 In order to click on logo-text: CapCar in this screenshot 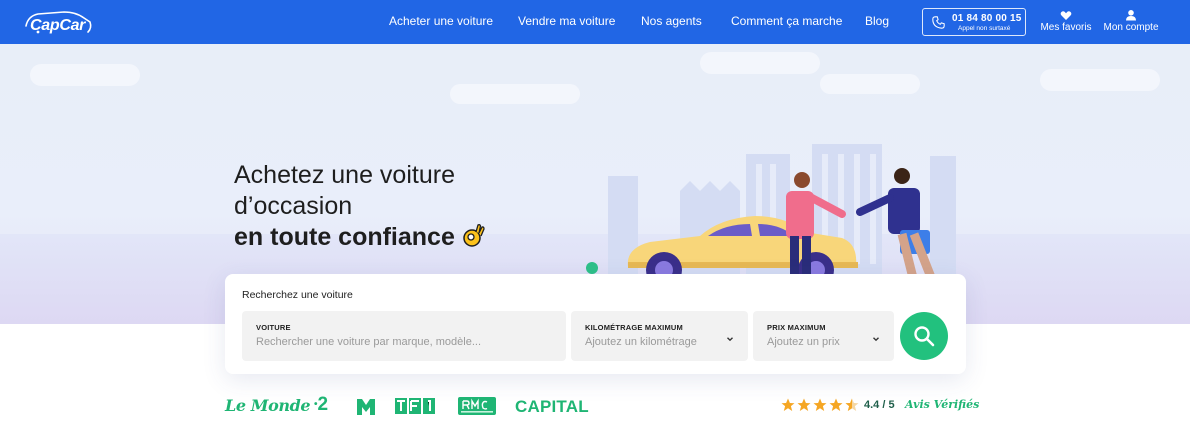, I will do `click(58, 25)`.